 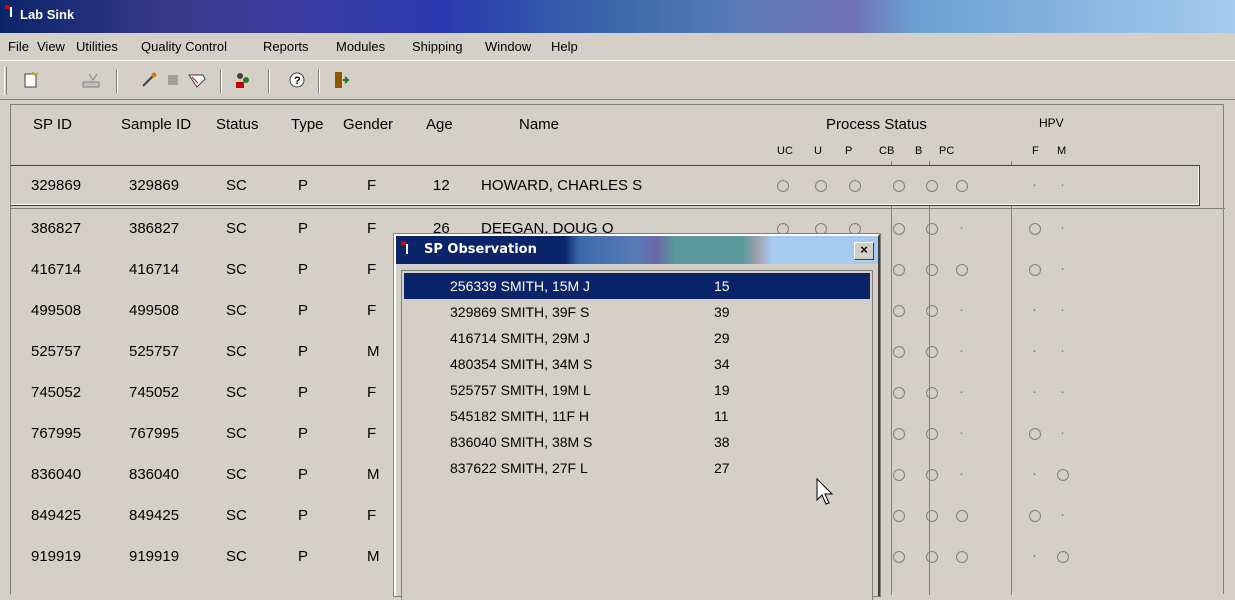 What do you see at coordinates (637, 364) in the screenshot?
I see `list-item: 480354 SMITH, 34M S 34` at bounding box center [637, 364].